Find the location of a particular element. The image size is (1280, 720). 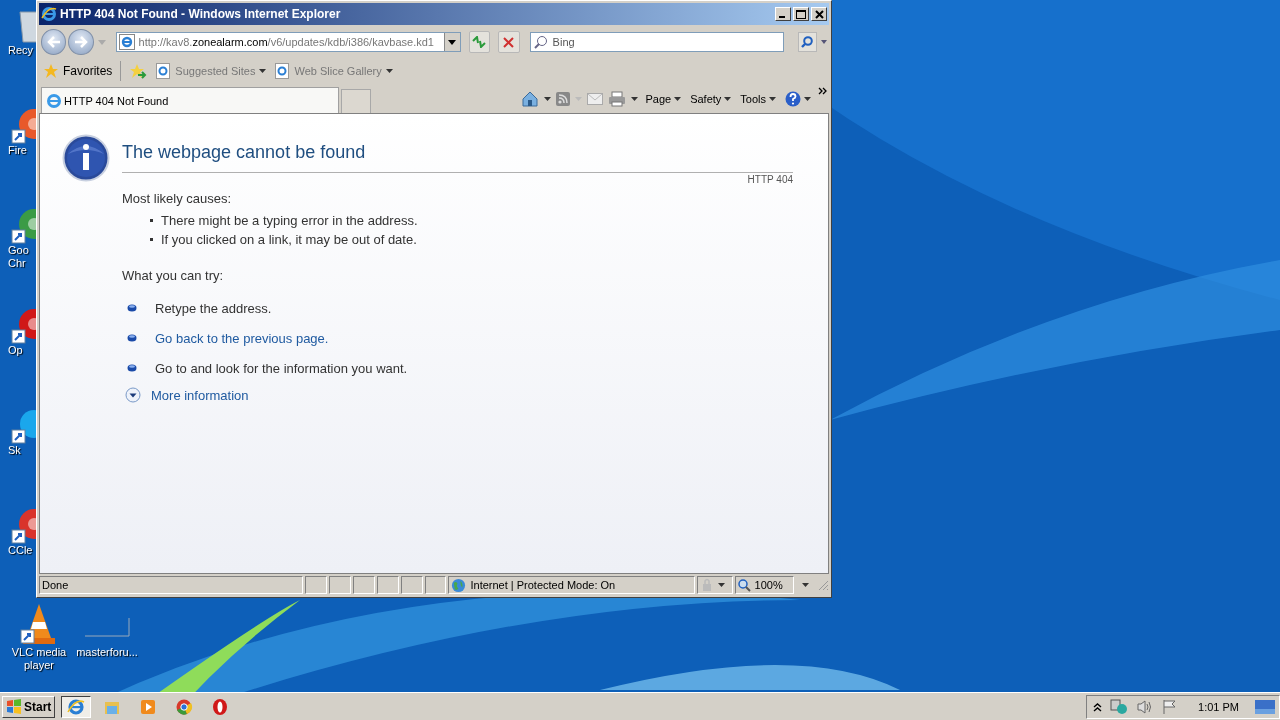

forward-arrow-icon is located at coordinates (81, 42).